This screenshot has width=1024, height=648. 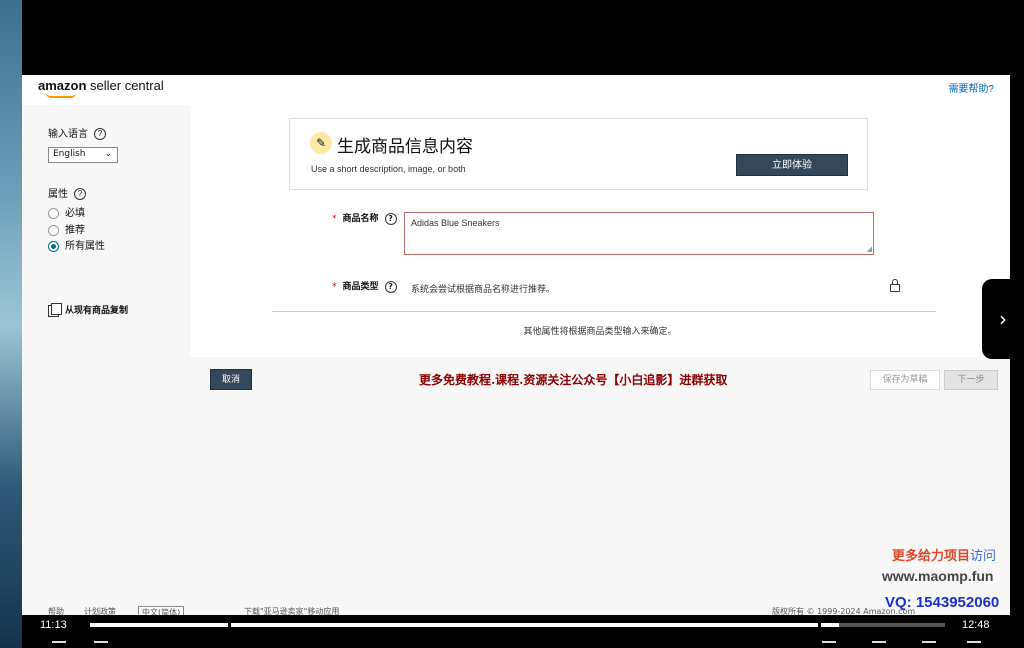 I want to click on divider, so click(x=604, y=311).